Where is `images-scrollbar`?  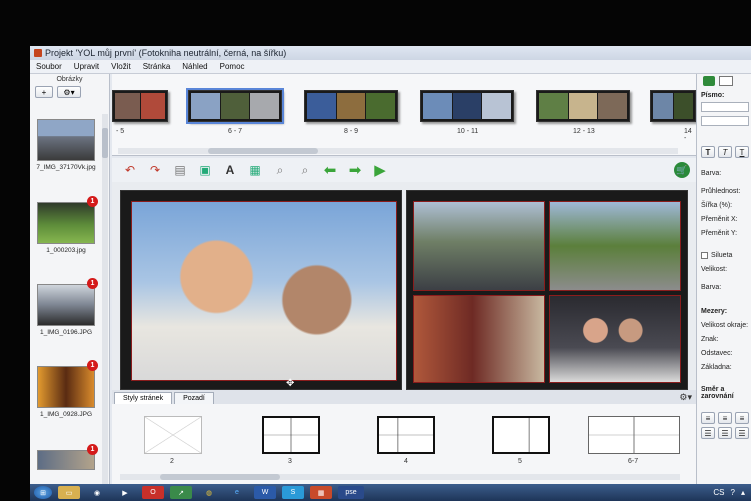
images-scrollbar is located at coordinates (105, 304).